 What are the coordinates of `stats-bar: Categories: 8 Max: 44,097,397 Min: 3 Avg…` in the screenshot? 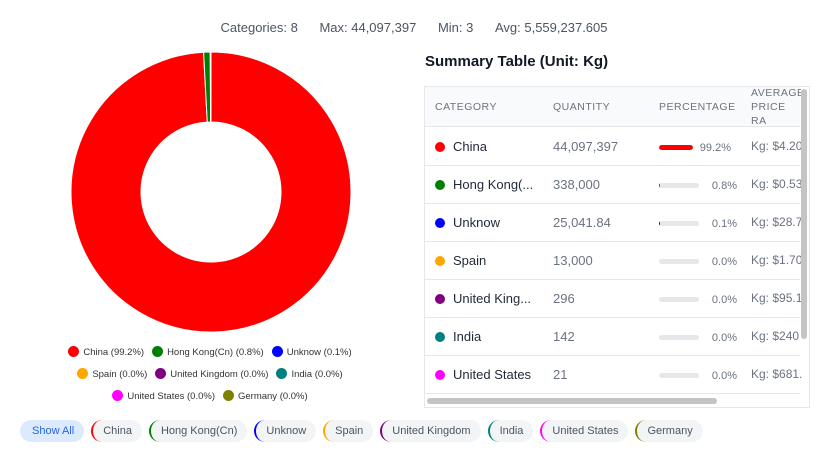 It's located at (414, 27).